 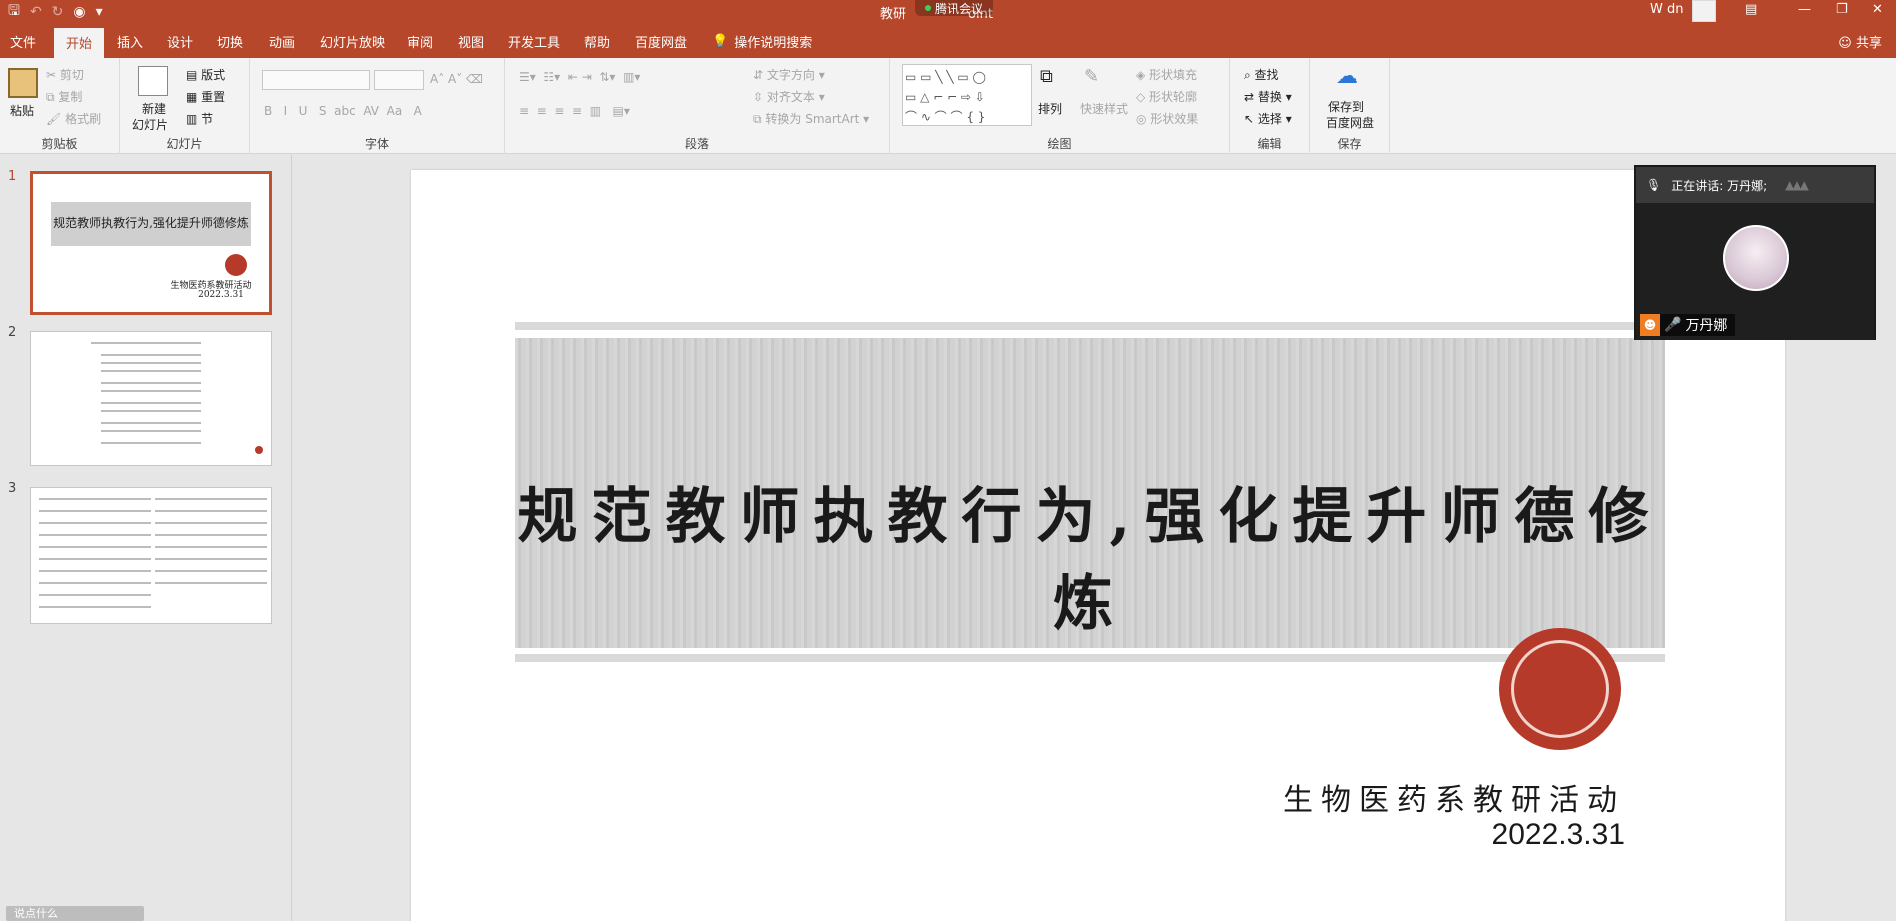 What do you see at coordinates (64, 96) in the screenshot?
I see `copy-button: ⧉ 复制` at bounding box center [64, 96].